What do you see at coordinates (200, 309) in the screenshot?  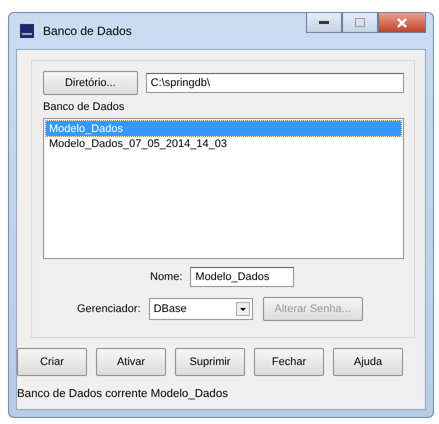 I see `manager-dropdown: DBase` at bounding box center [200, 309].